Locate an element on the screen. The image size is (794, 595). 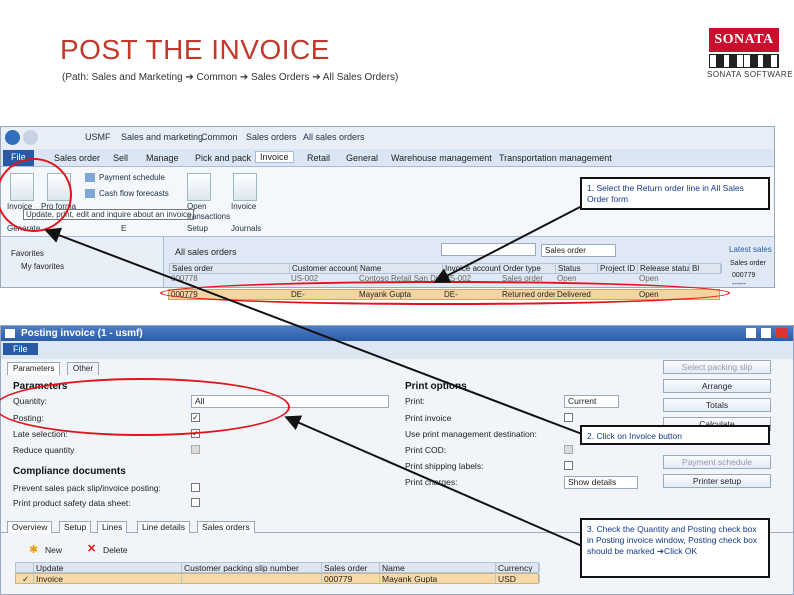
print-invoice-label: Print invoice is located at coordinates (428, 418).